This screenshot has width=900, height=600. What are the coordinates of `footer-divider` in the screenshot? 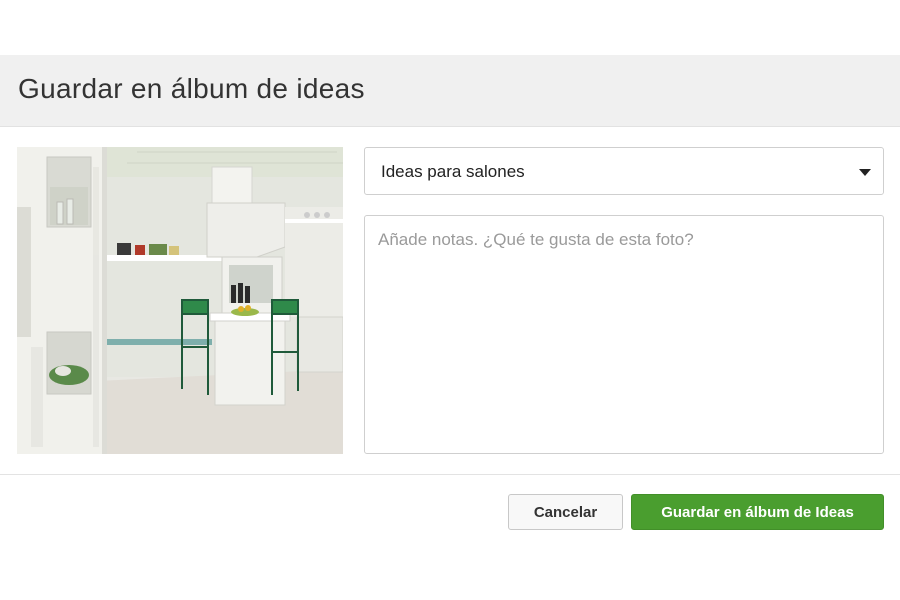 It's located at (450, 474).